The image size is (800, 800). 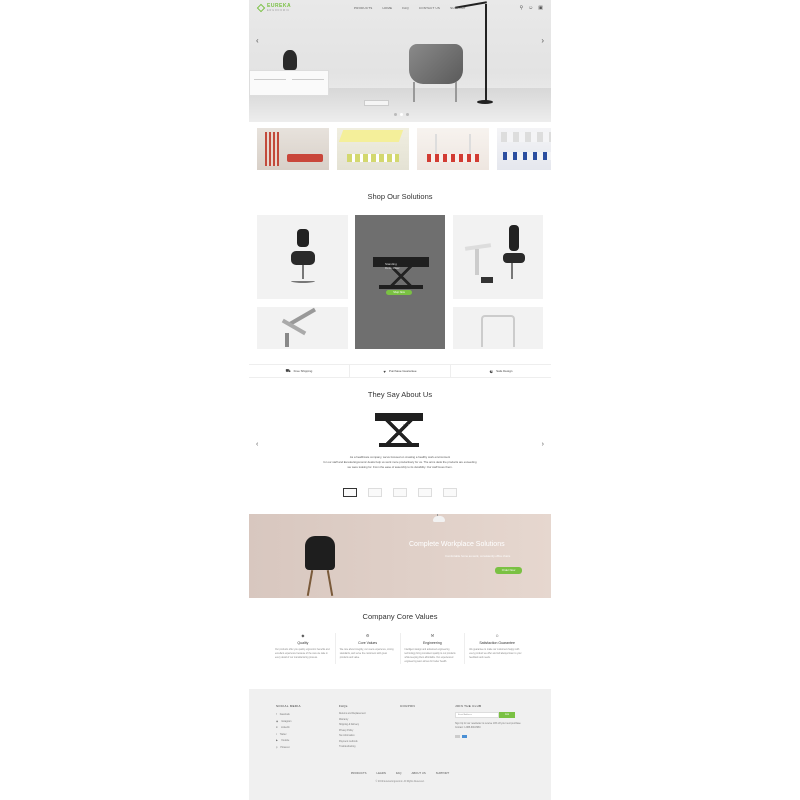 What do you see at coordinates (432, 635) in the screenshot?
I see `wrench-icon: ⚒` at bounding box center [432, 635].